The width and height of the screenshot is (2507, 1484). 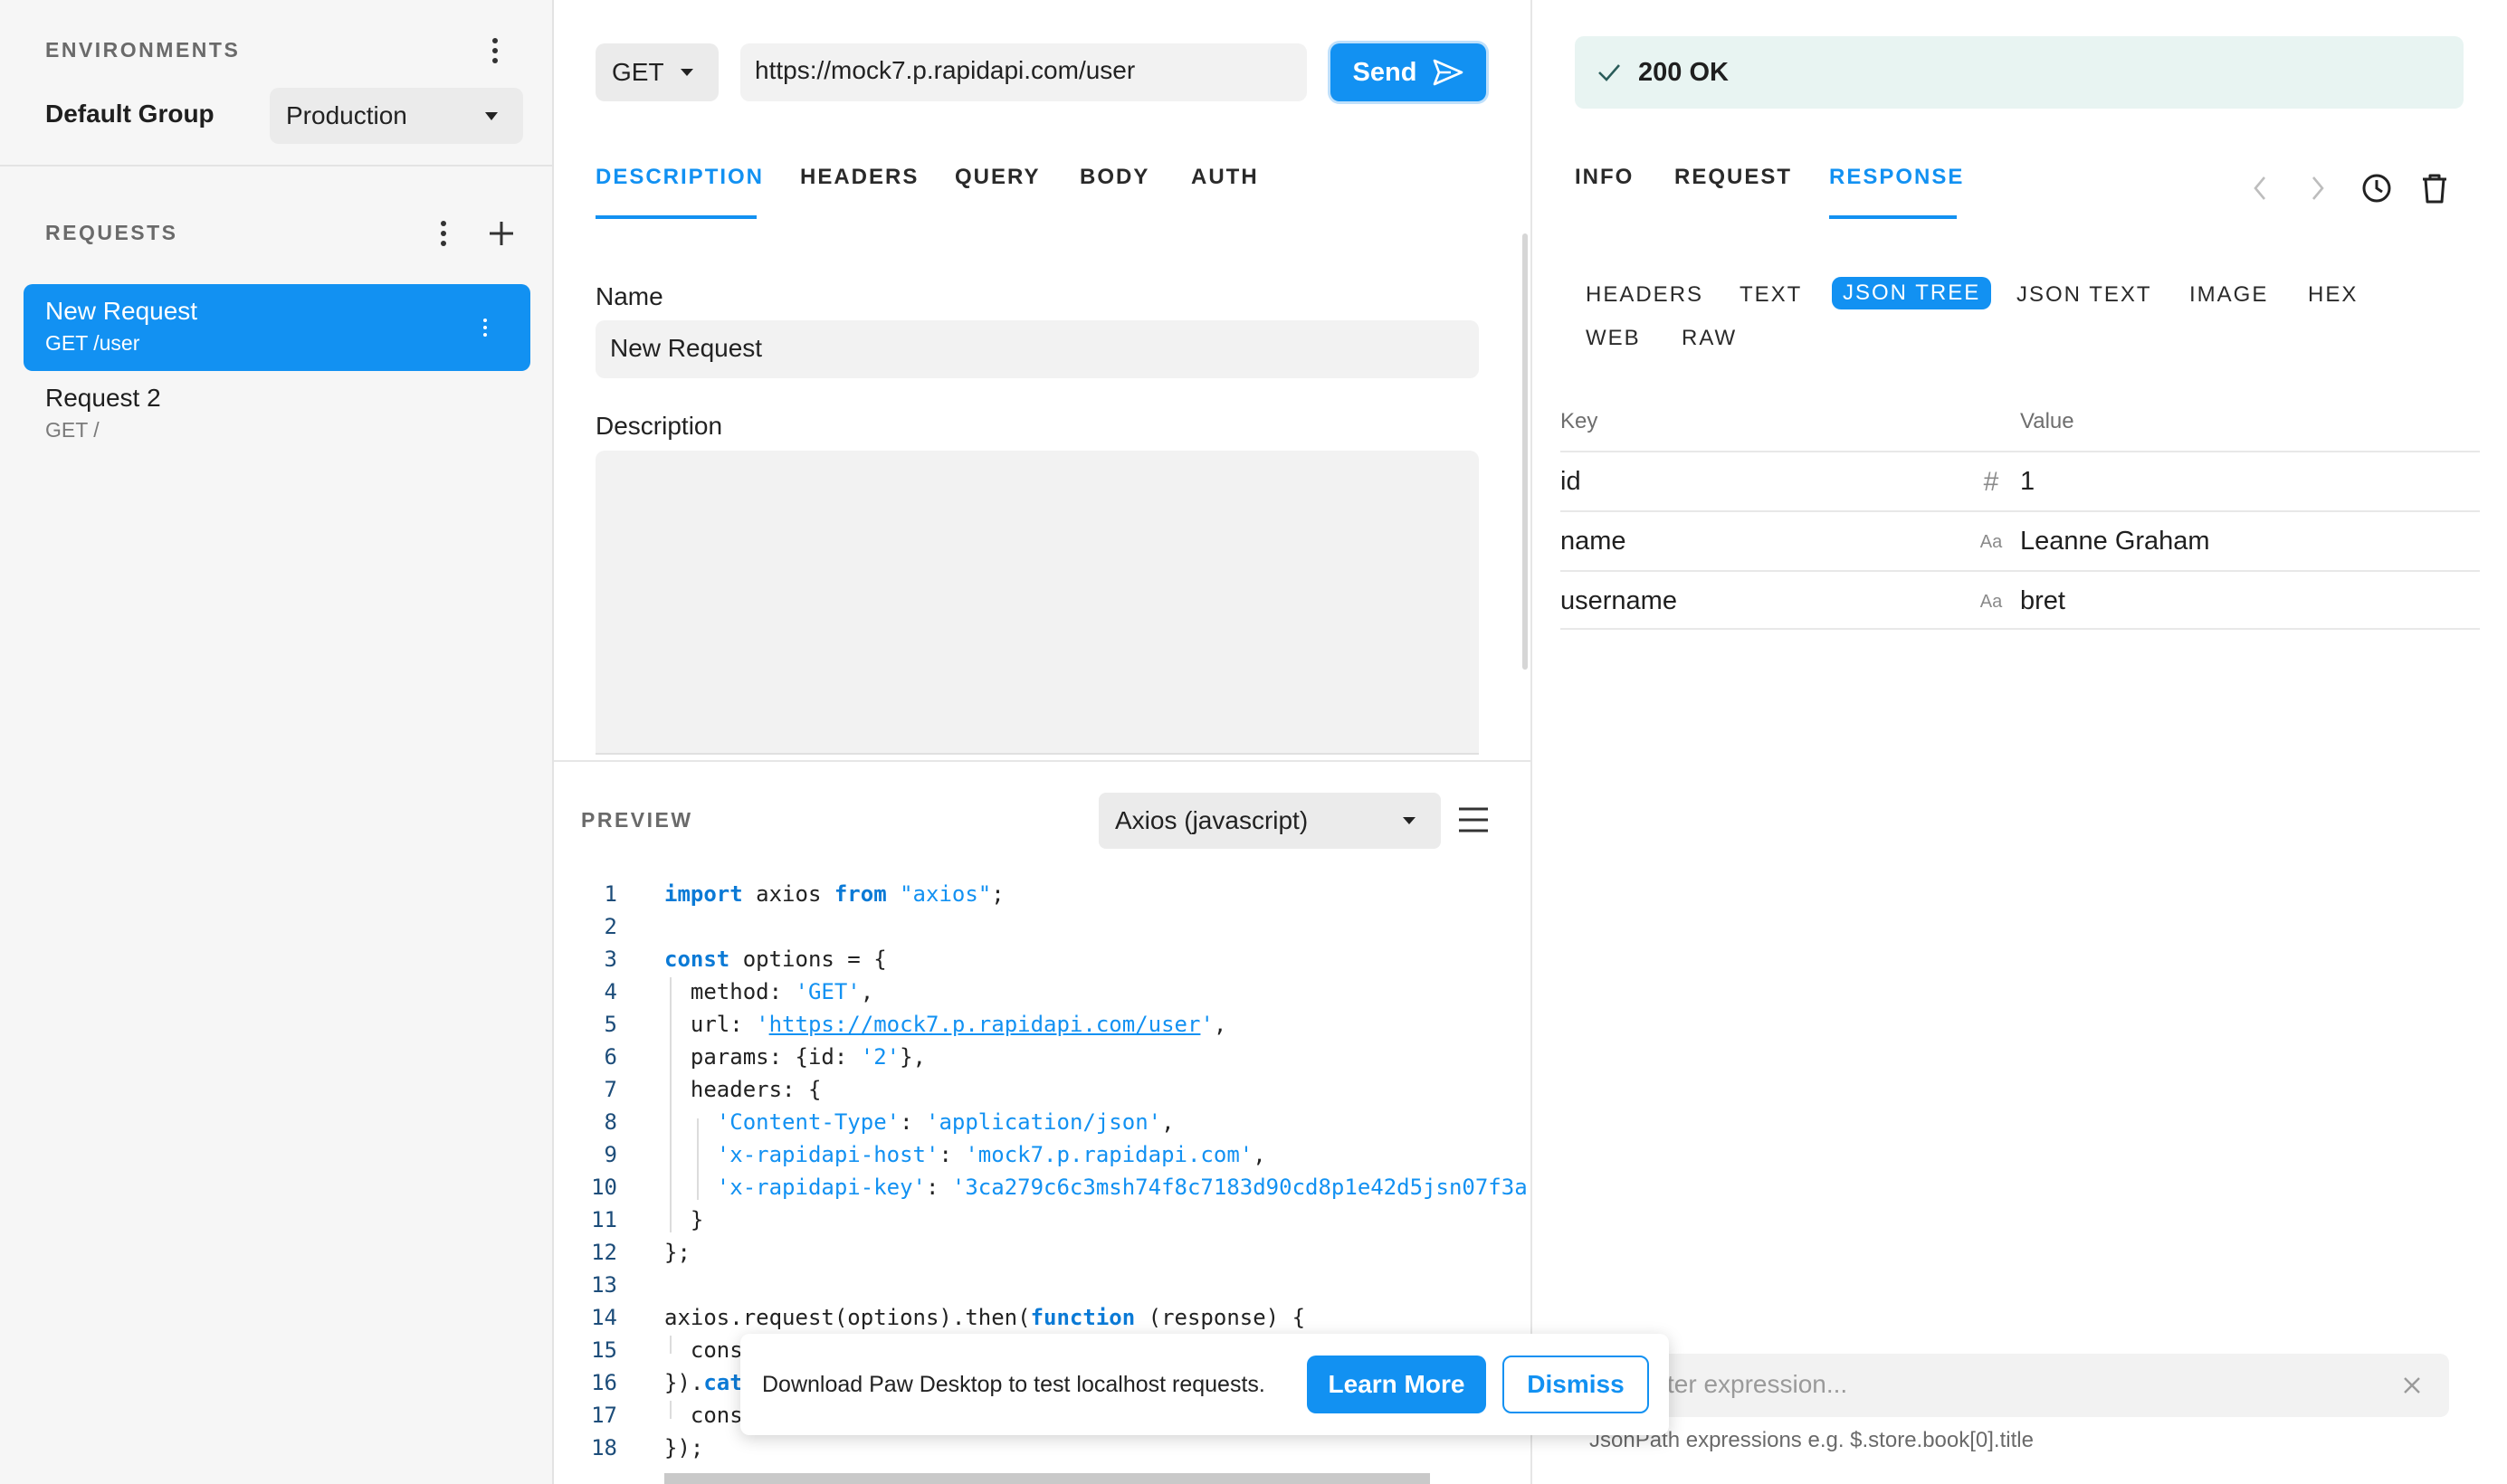 I want to click on tab-auth: AUTH, so click(x=1225, y=177).